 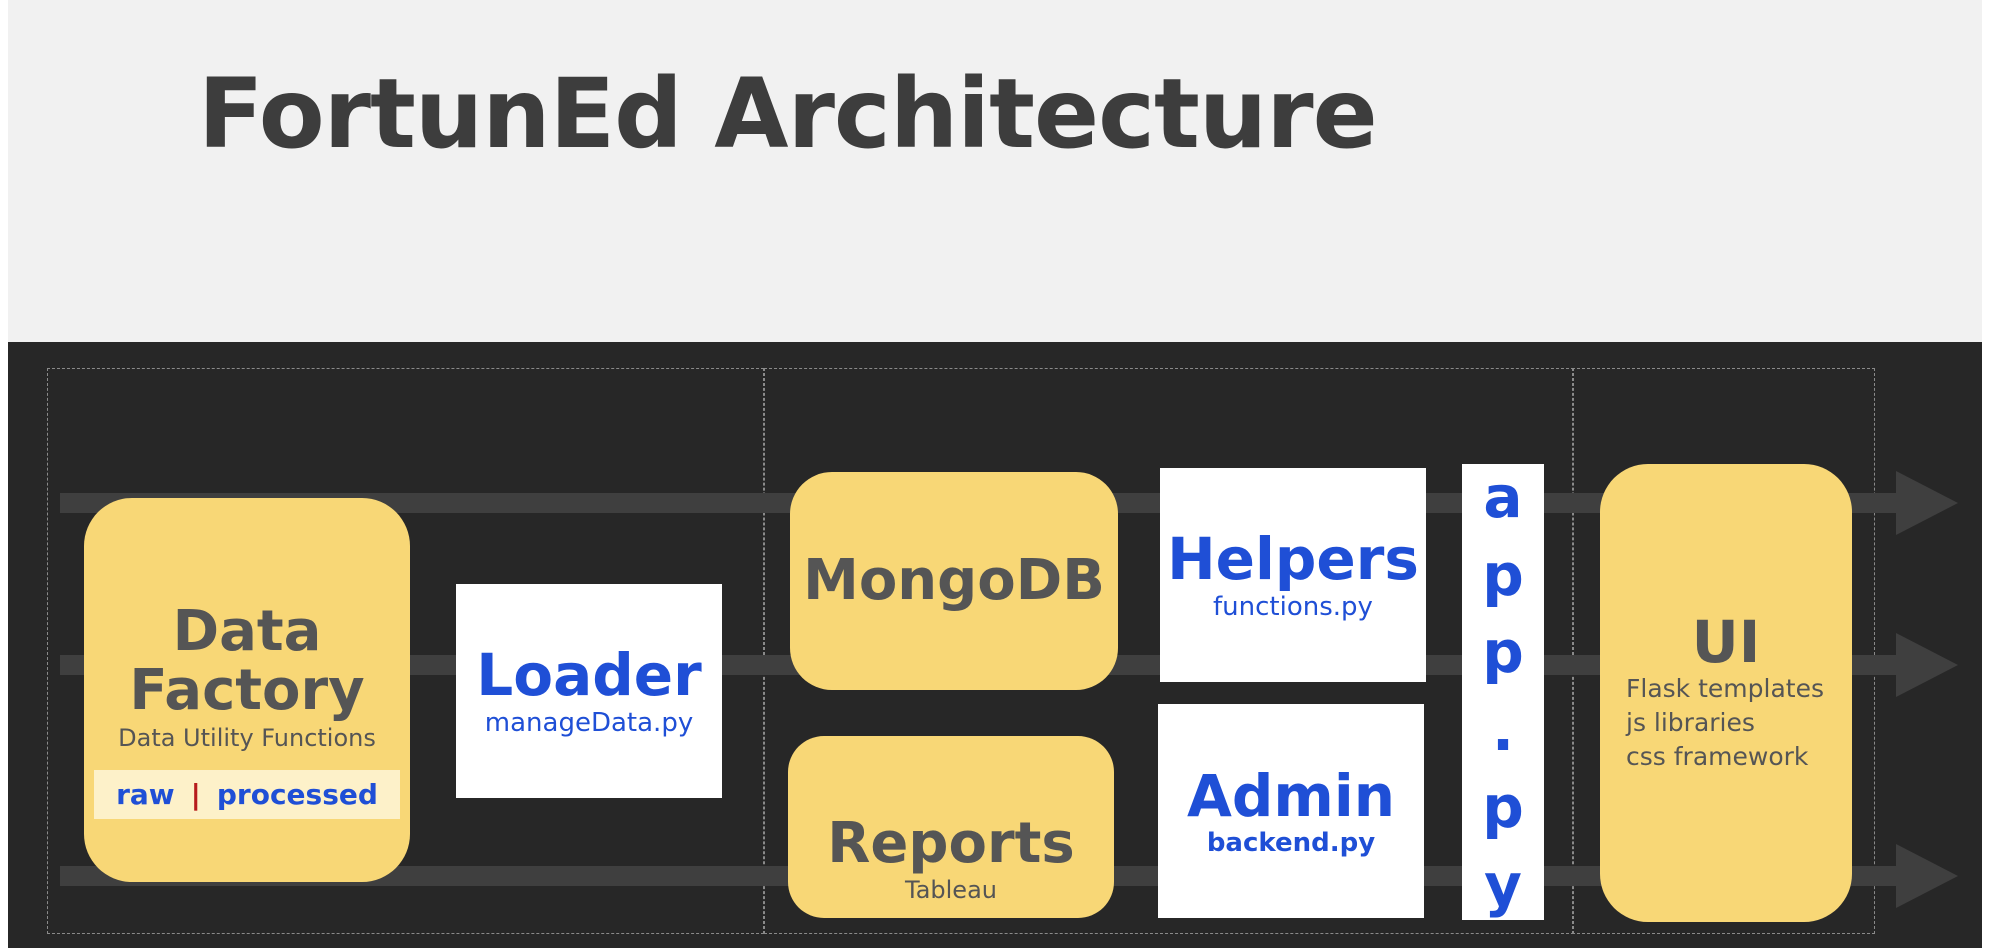 I want to click on app-char: y, so click(x=1503, y=884).